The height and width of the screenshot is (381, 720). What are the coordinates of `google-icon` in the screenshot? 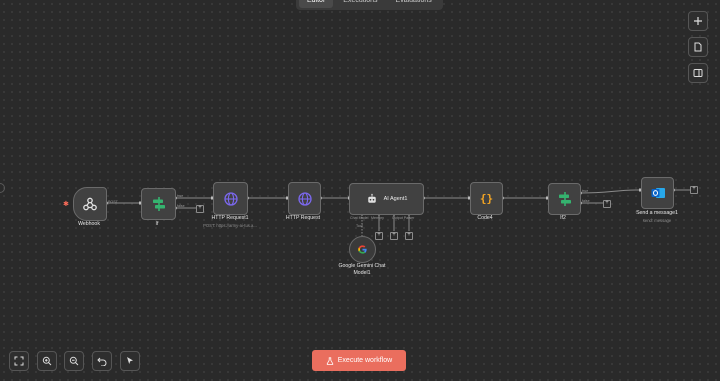 It's located at (362, 249).